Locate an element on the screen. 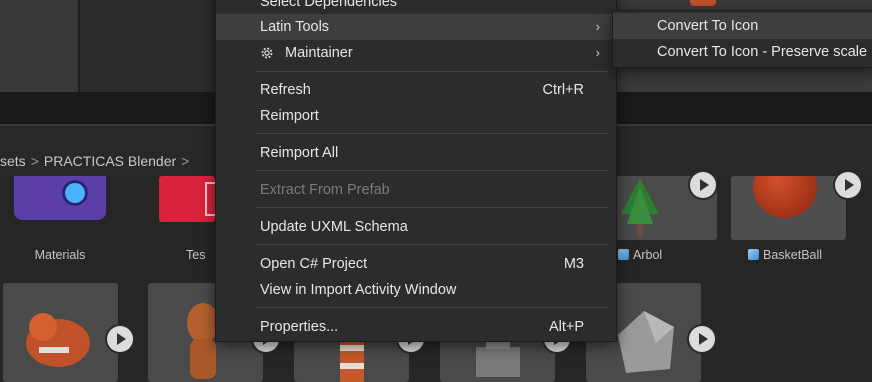 The image size is (872, 382). menu-item-label: Reimport is located at coordinates (289, 116).